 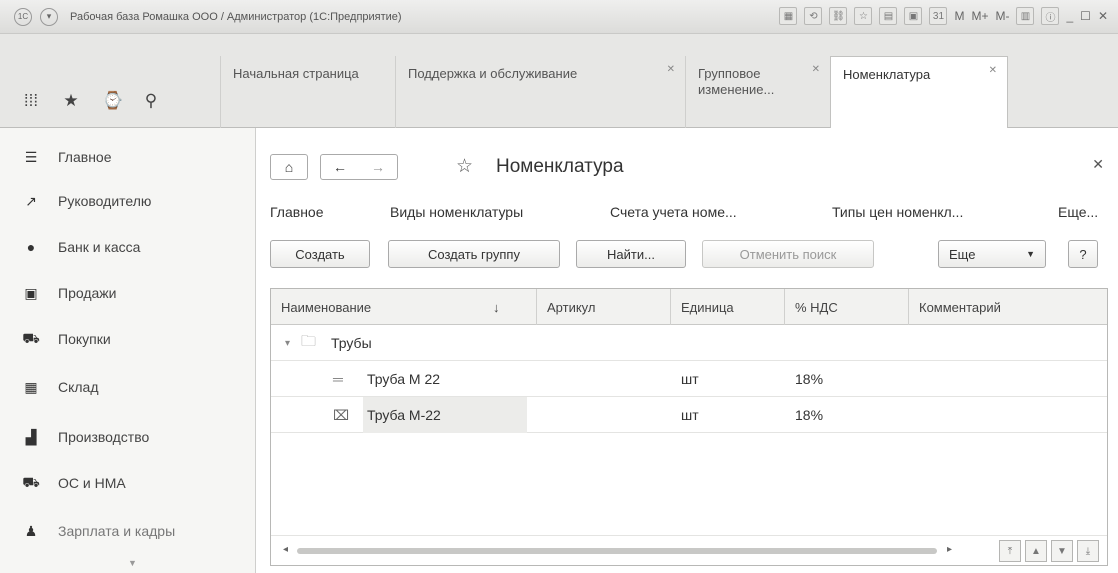 I want to click on table-group-row: ▾ 🗀 Трубы, so click(x=689, y=343).